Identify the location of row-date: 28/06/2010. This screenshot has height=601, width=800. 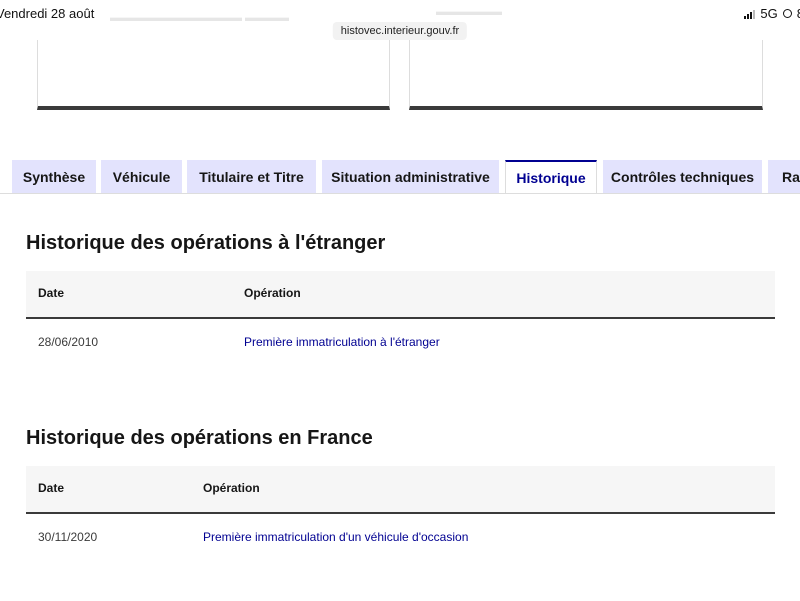
(68, 342).